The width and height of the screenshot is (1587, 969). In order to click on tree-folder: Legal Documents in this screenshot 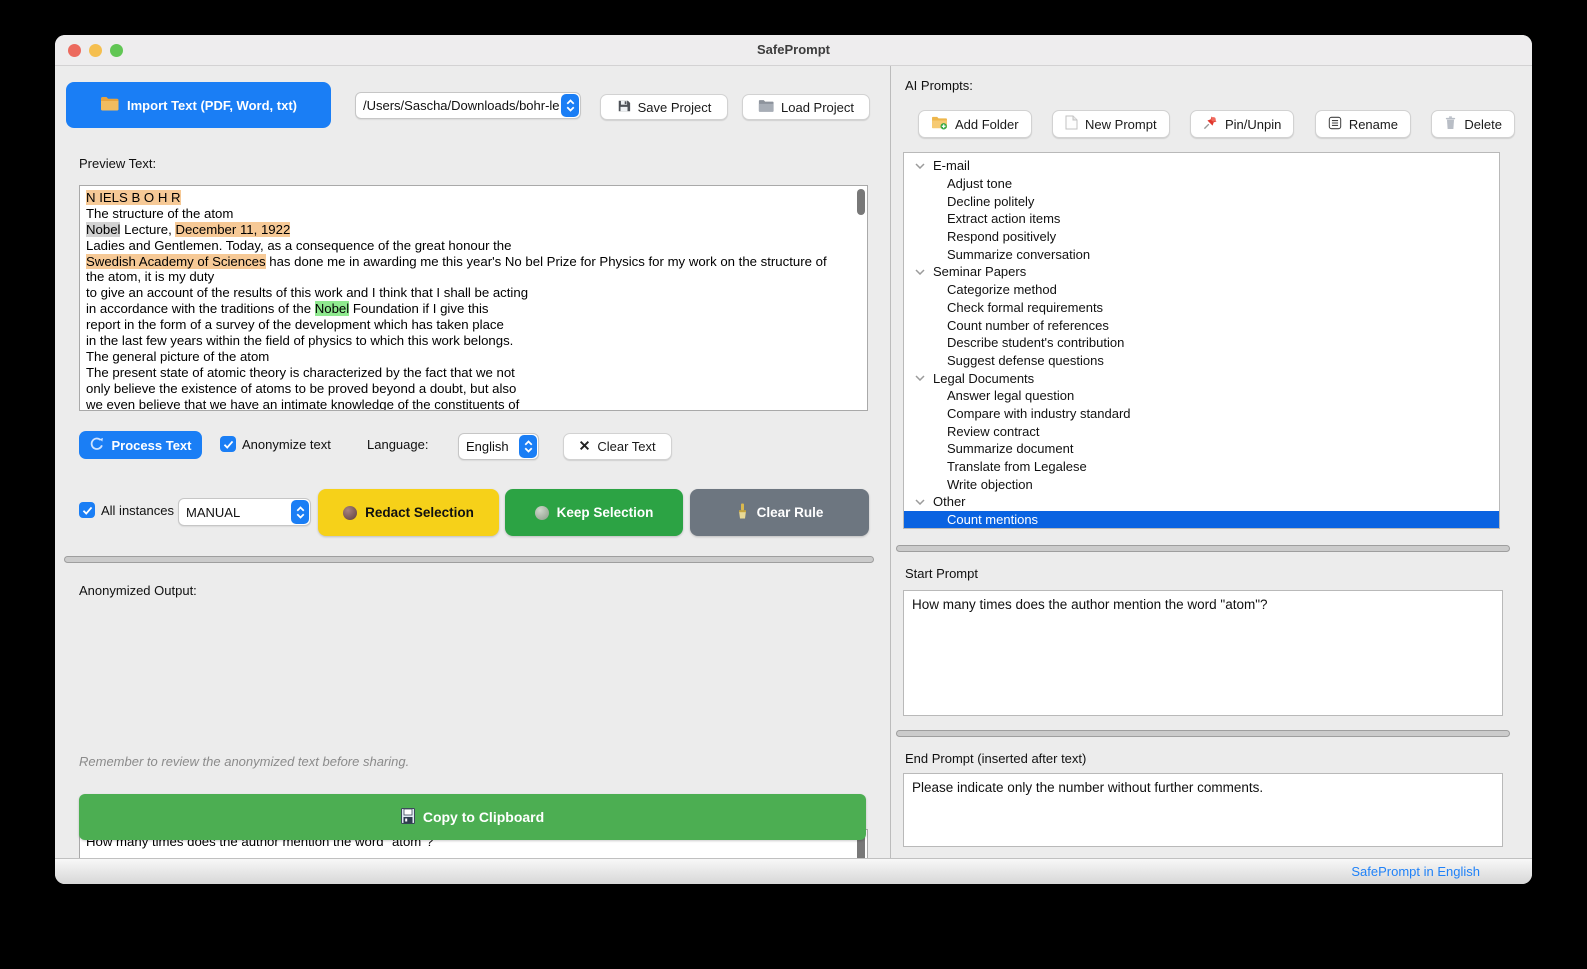, I will do `click(1201, 378)`.